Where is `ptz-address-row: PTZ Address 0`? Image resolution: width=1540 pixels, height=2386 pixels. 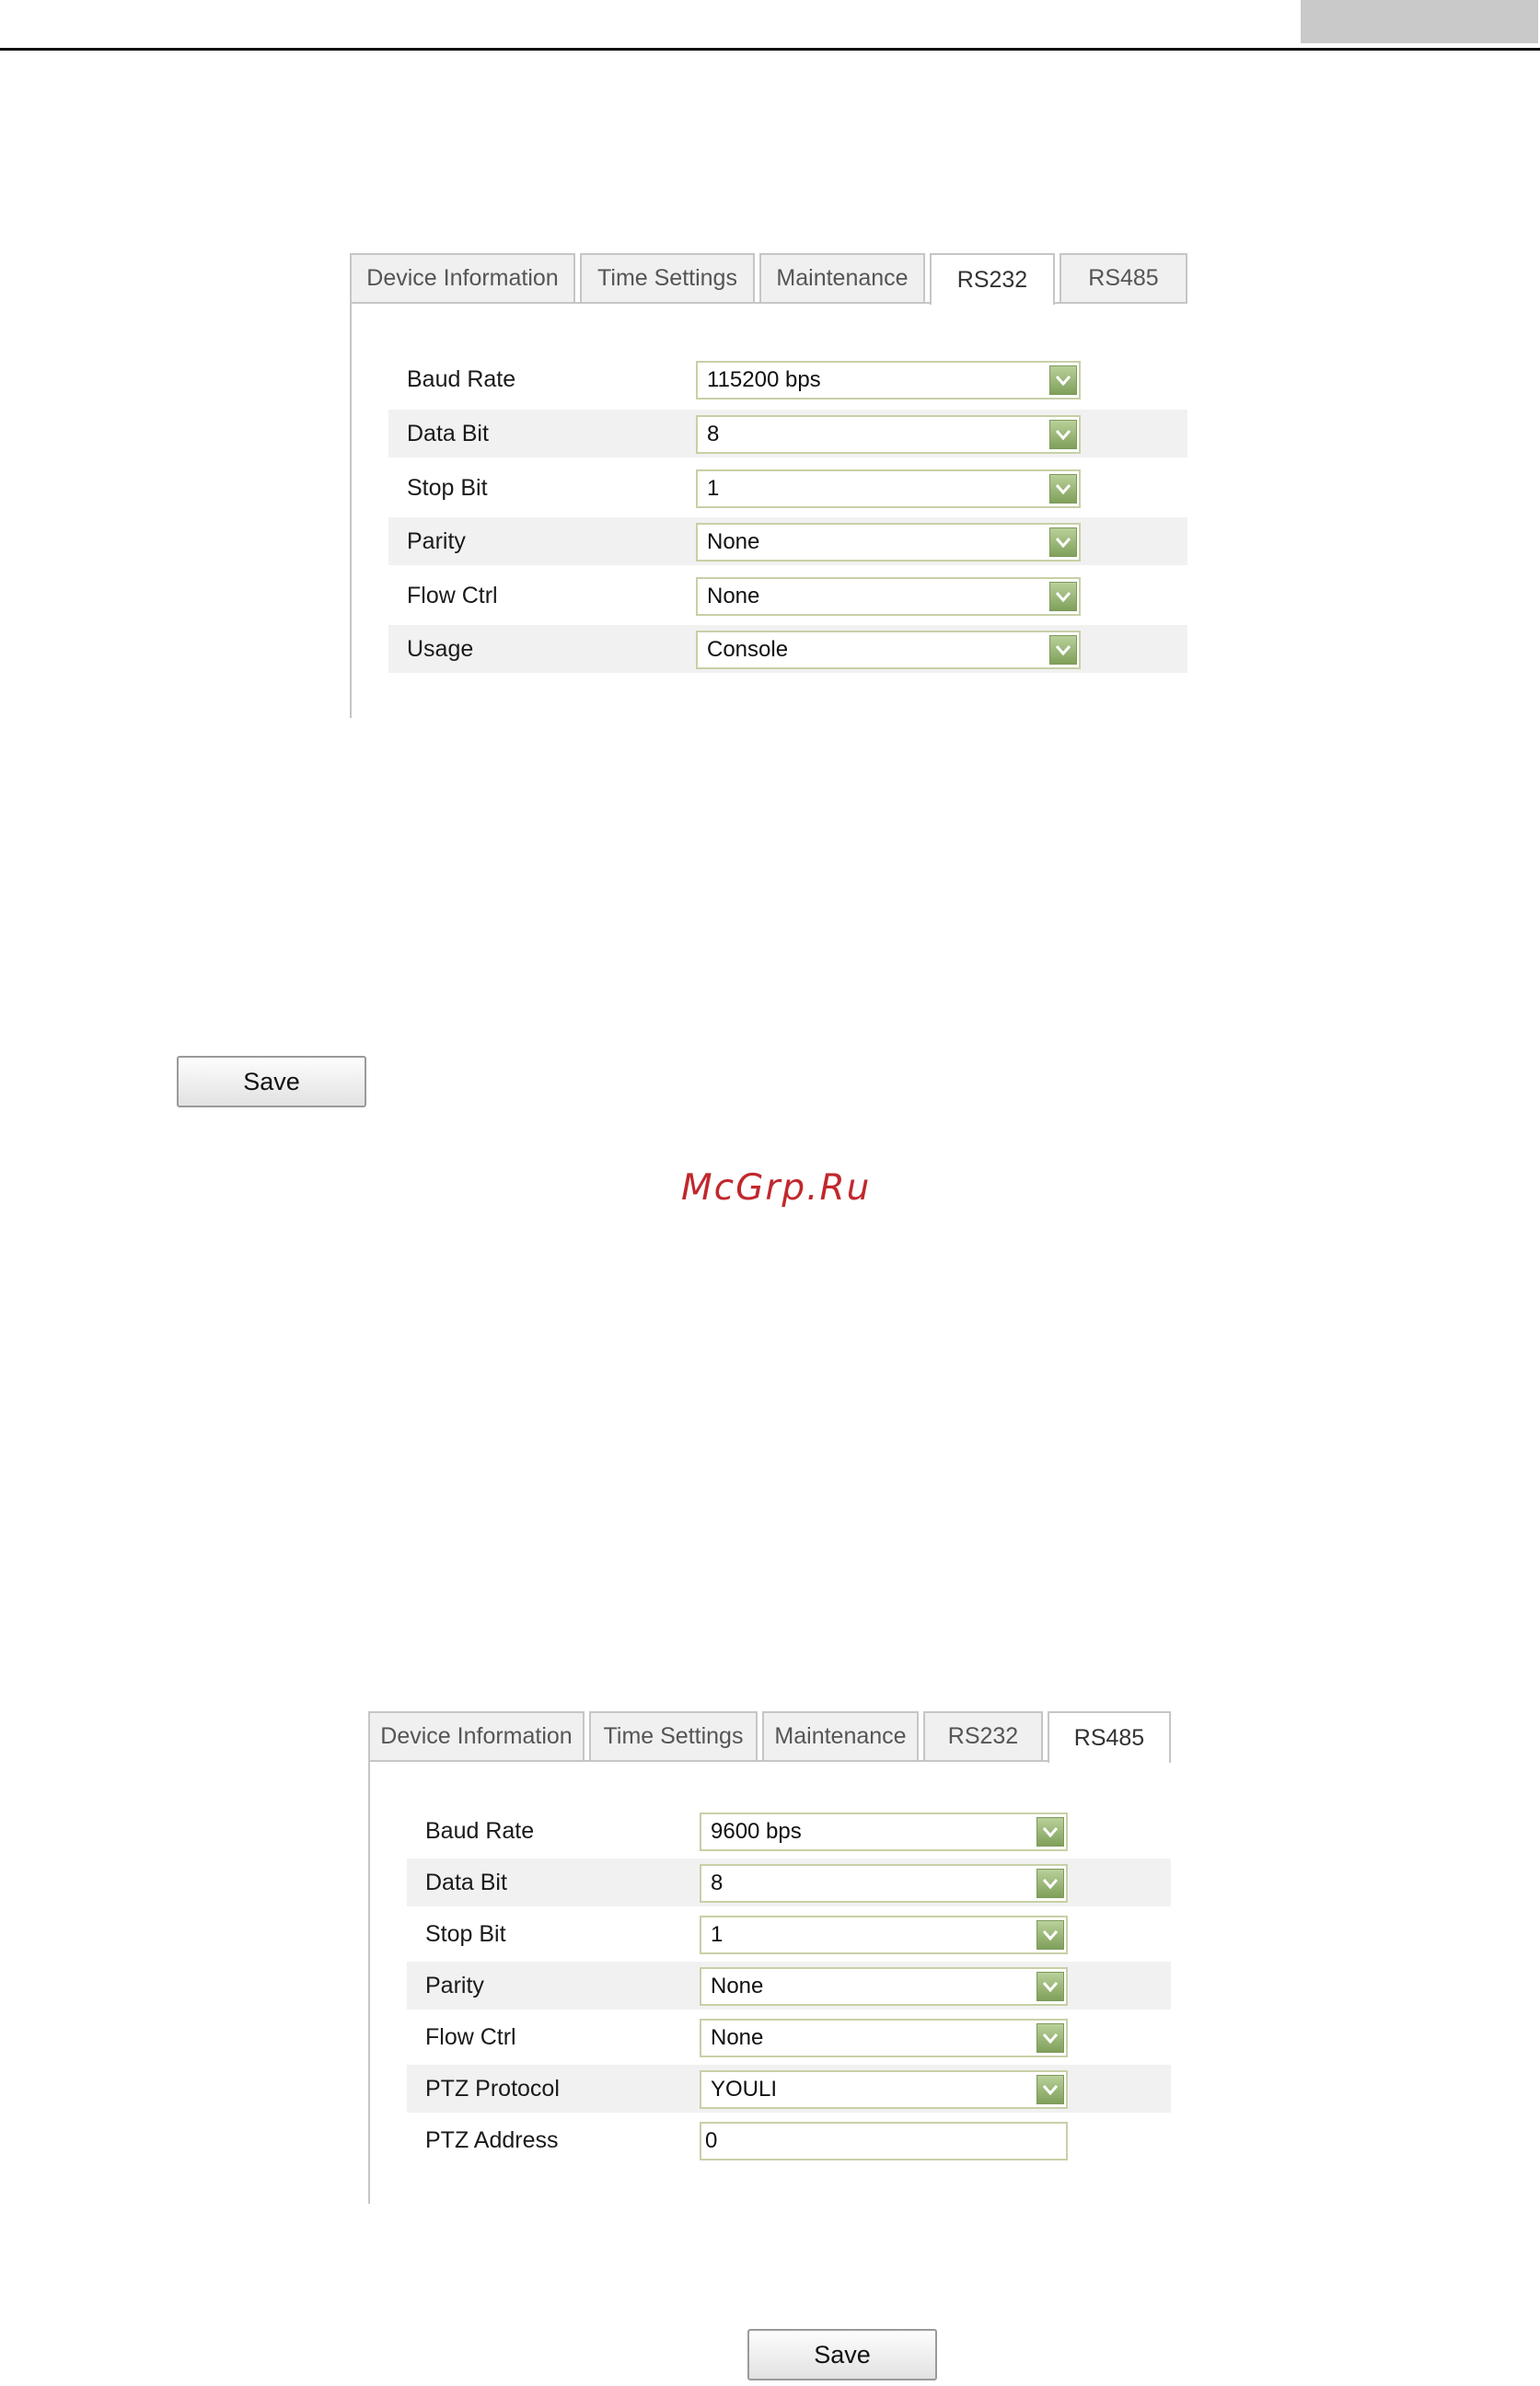 ptz-address-row: PTZ Address 0 is located at coordinates (789, 2140).